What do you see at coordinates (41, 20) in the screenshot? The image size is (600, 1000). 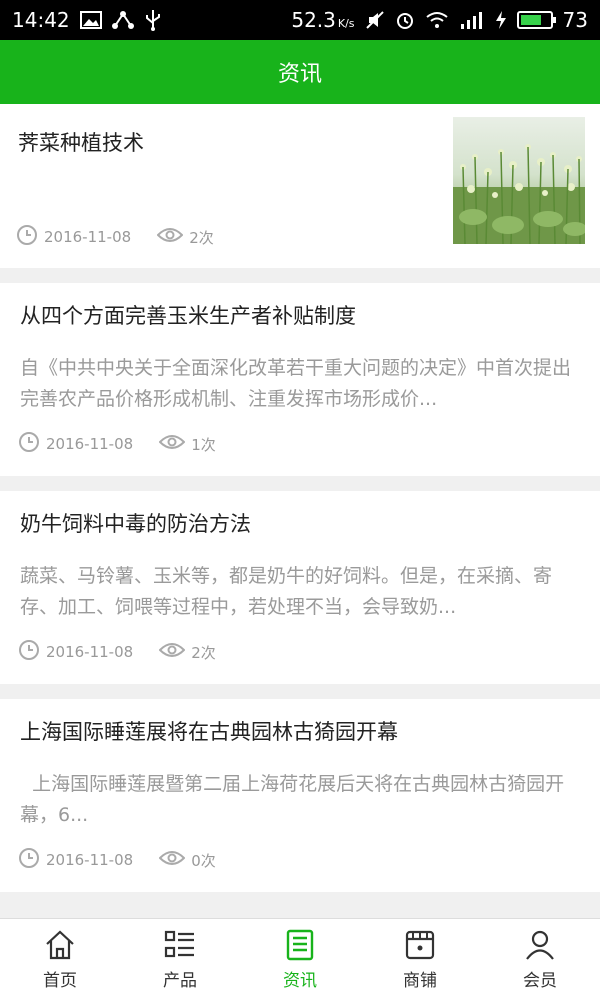 I see `status-time: 14:42` at bounding box center [41, 20].